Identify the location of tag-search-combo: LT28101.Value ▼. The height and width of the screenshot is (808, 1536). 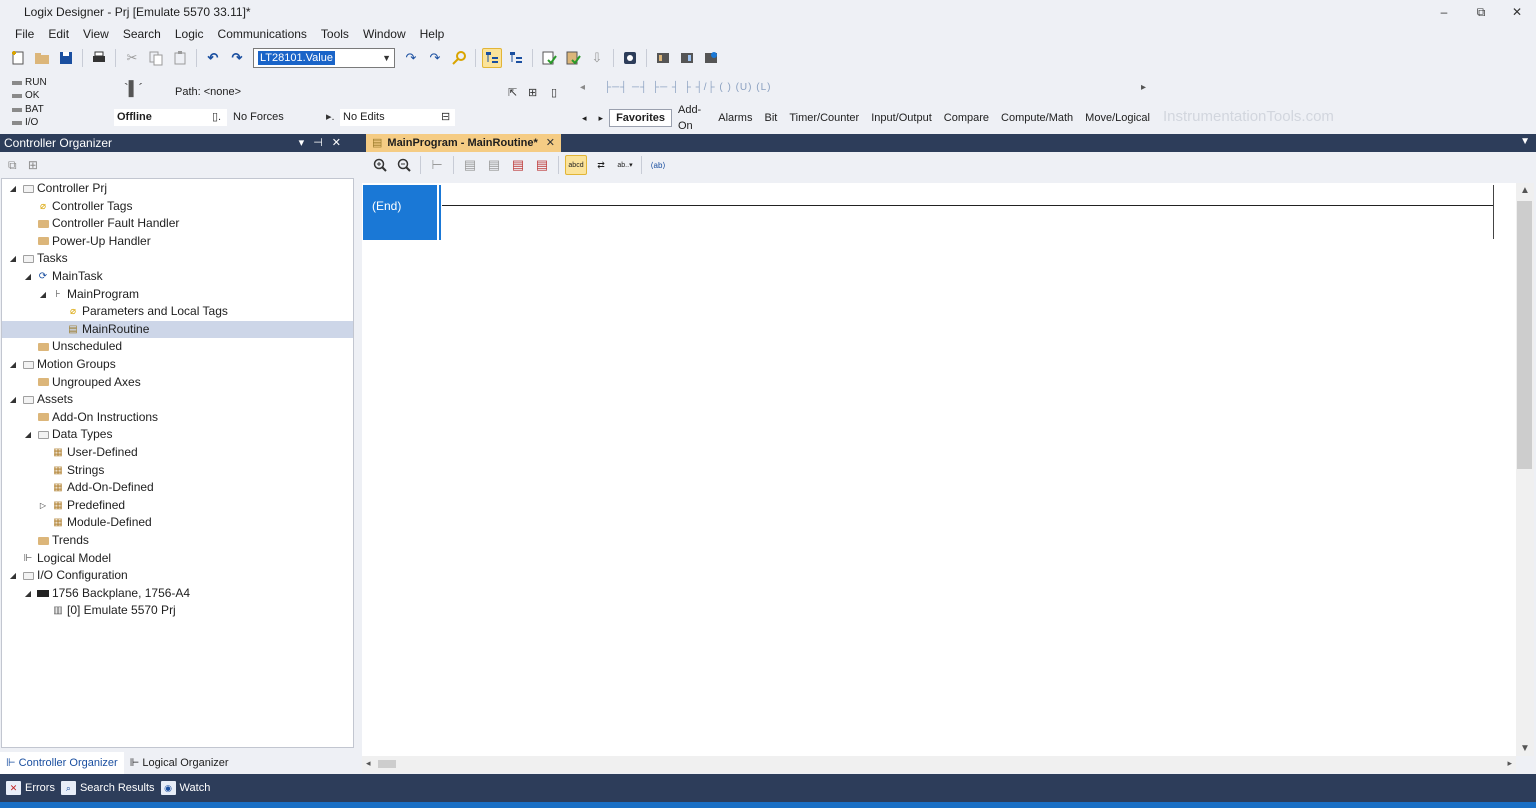
(324, 58).